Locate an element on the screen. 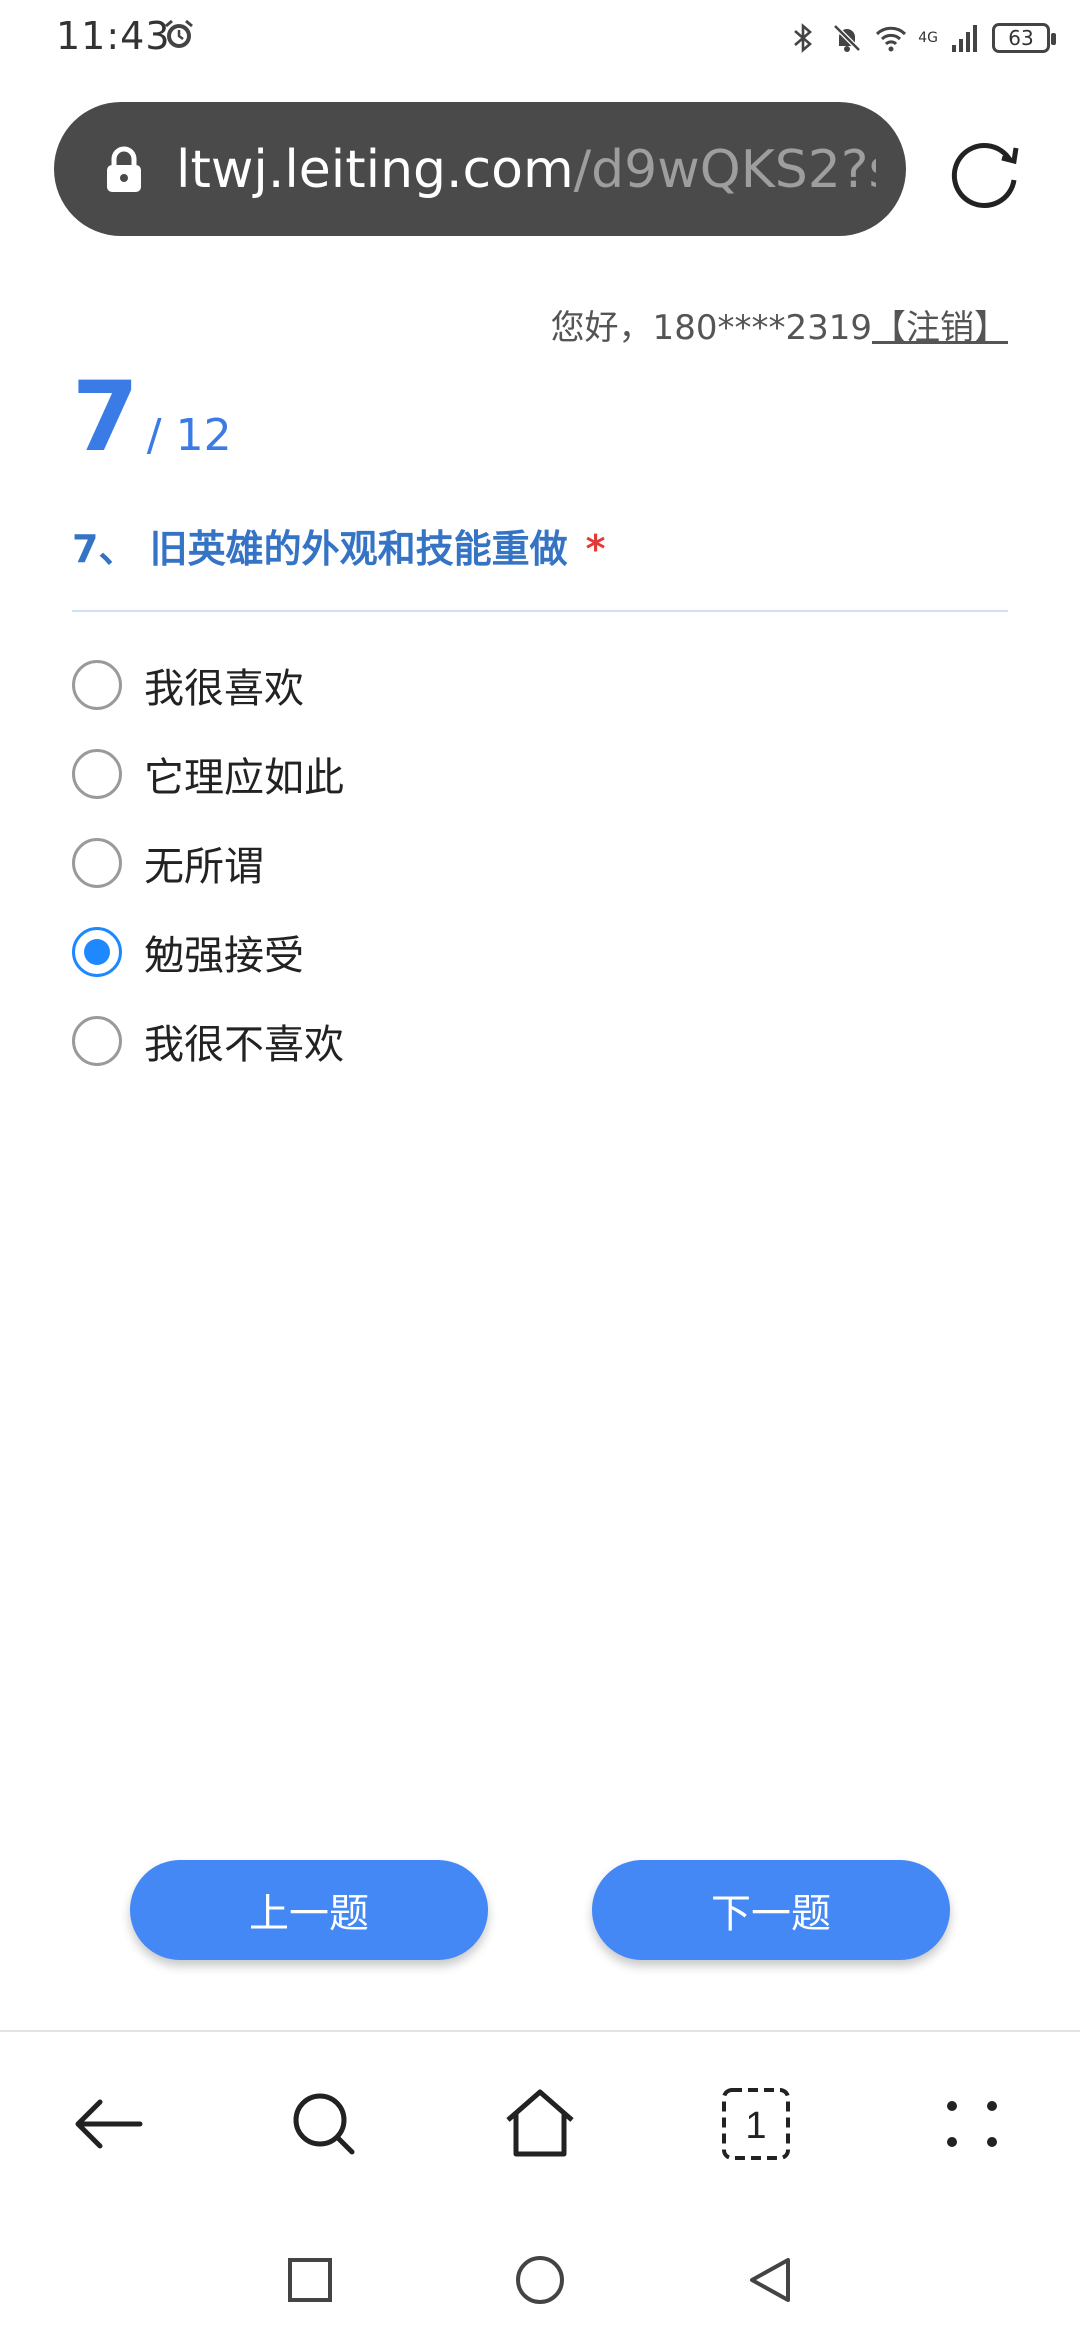 The image size is (1080, 2340). back-triangle-icon is located at coordinates (770, 2280).